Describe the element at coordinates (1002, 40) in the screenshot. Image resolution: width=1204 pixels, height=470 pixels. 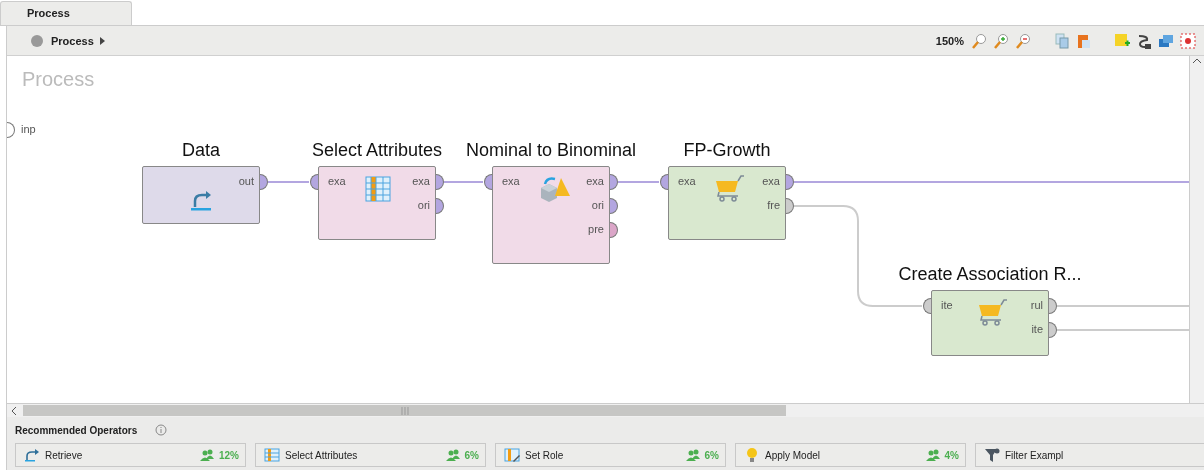
I see `zoom-in-icon` at that location.